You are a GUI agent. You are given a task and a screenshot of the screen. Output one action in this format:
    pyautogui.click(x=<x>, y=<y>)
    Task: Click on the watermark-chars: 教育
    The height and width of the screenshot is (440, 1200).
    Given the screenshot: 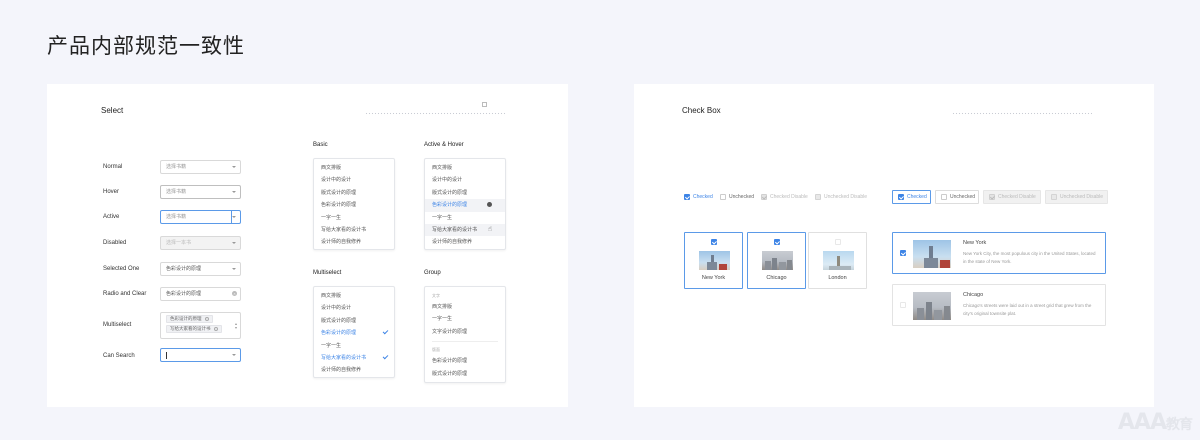 What is the action you would take?
    pyautogui.click(x=1179, y=425)
    